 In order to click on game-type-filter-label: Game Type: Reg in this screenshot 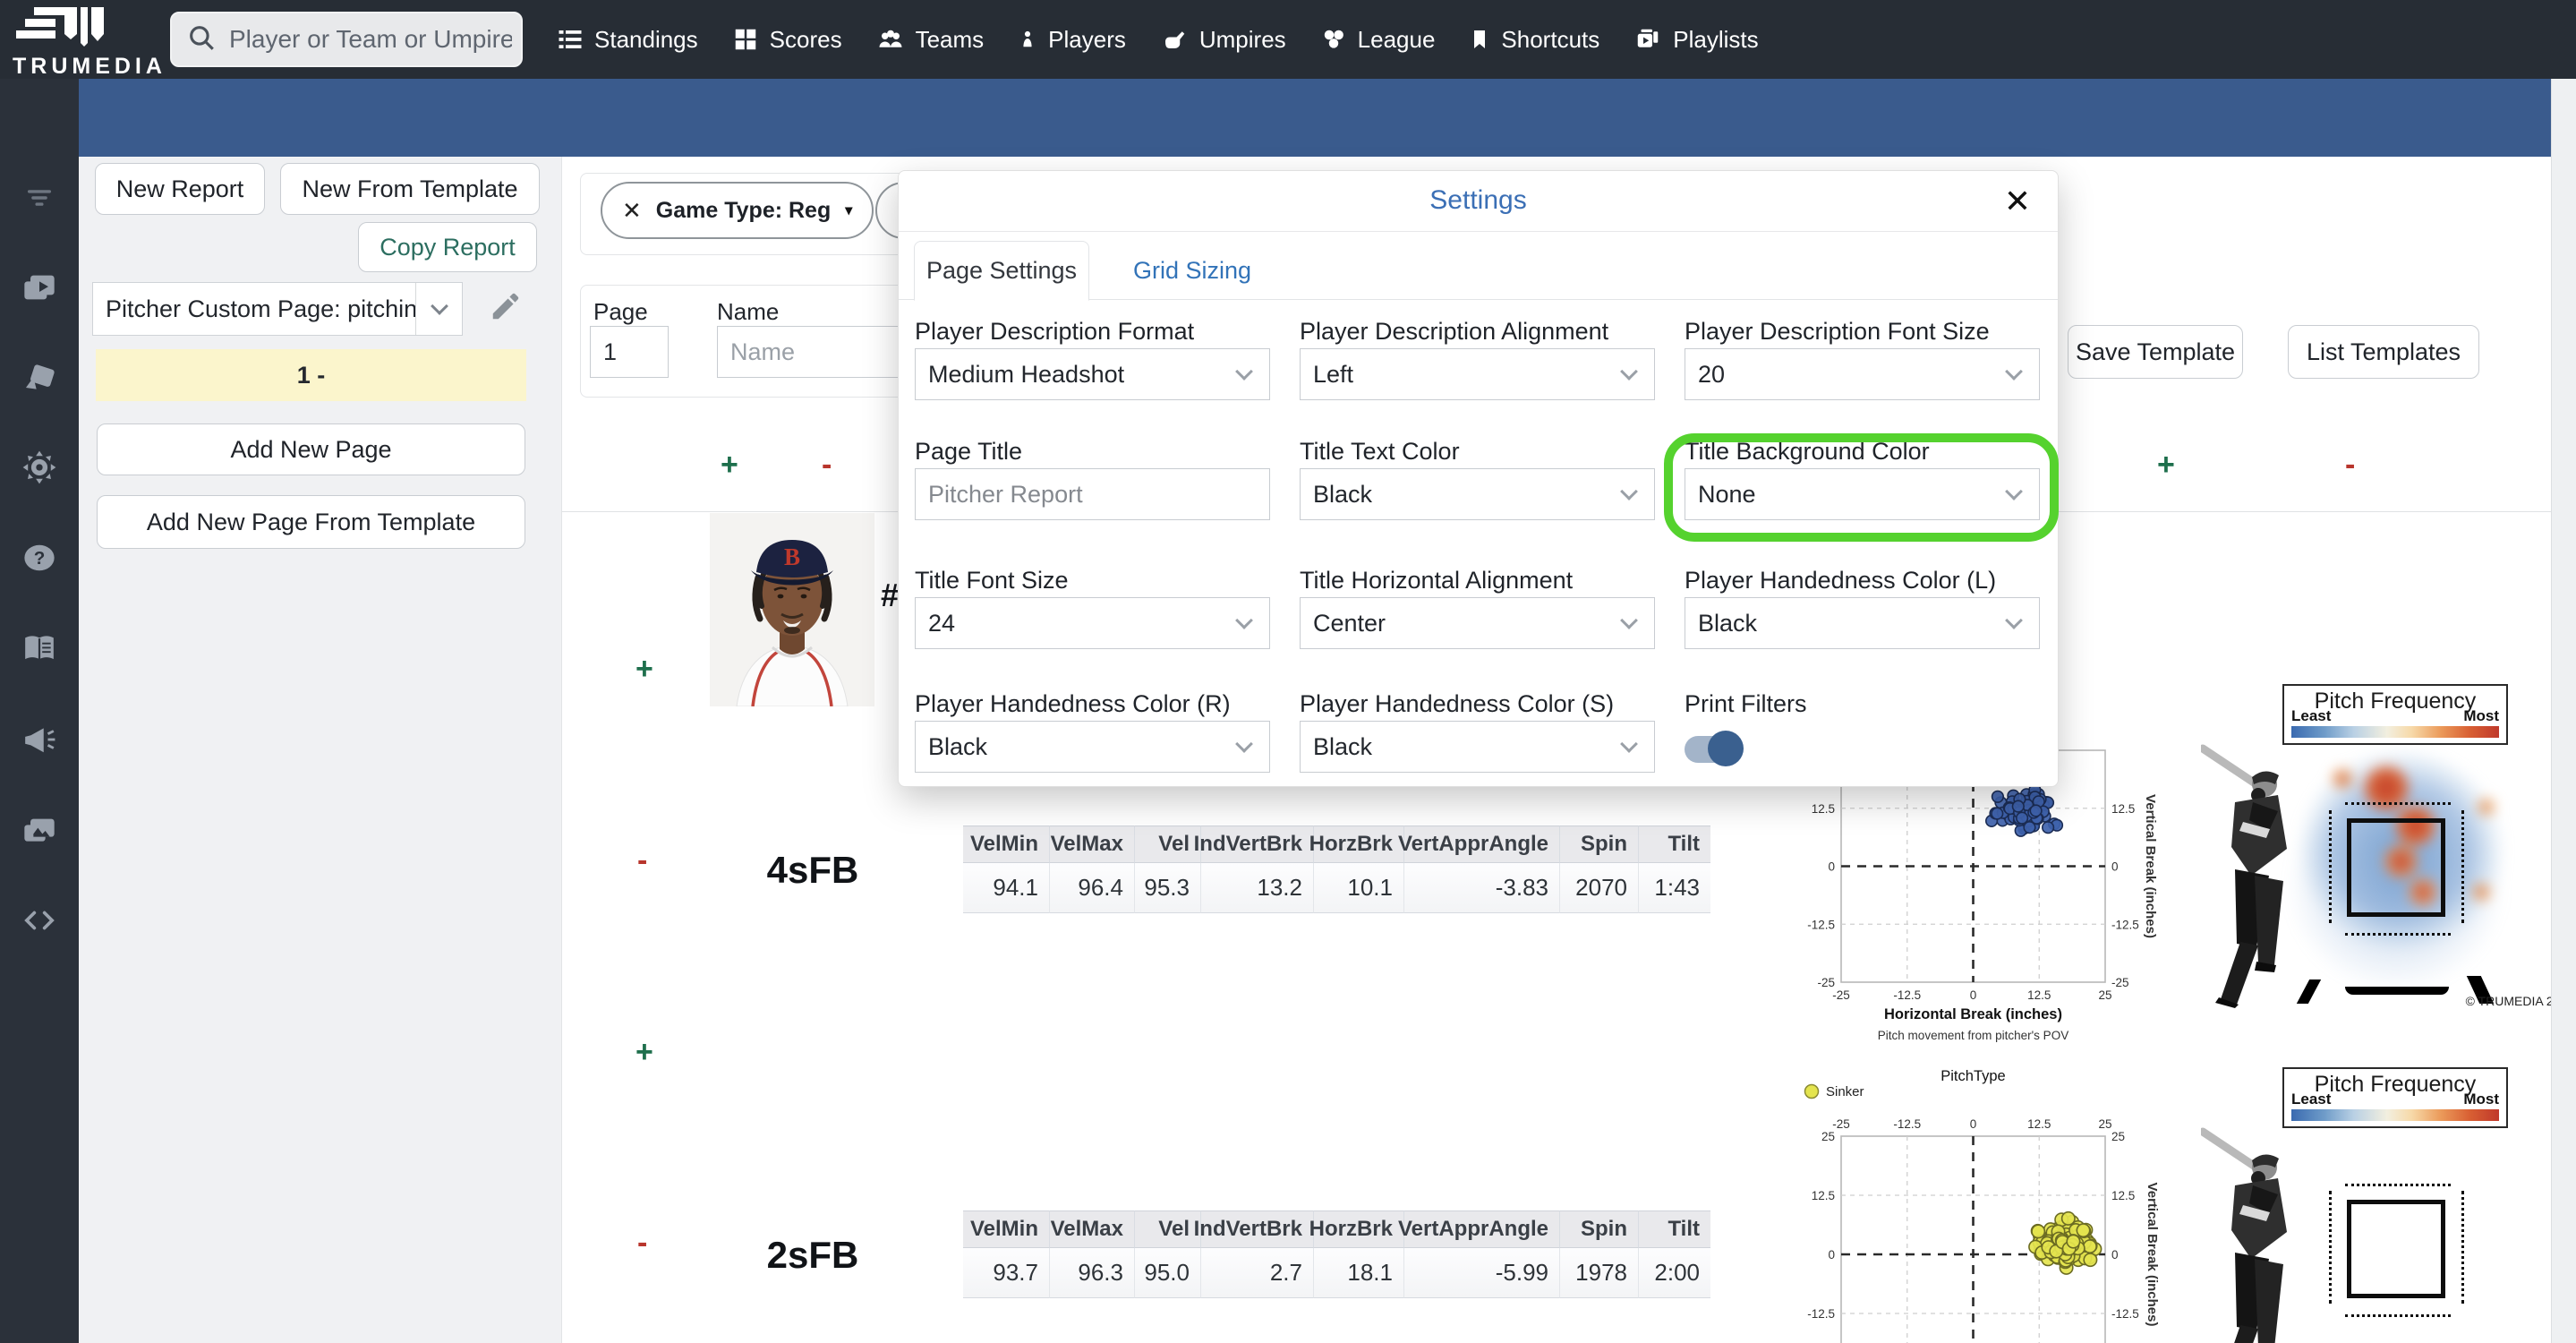, I will do `click(743, 210)`.